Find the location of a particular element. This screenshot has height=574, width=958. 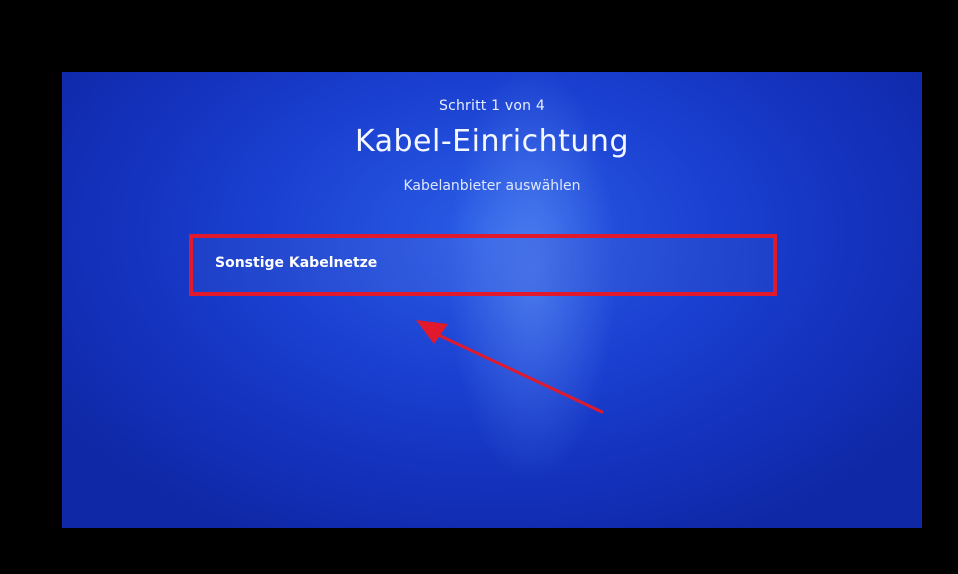

page-title: Kabel-Einrichtung is located at coordinates (491, 141).